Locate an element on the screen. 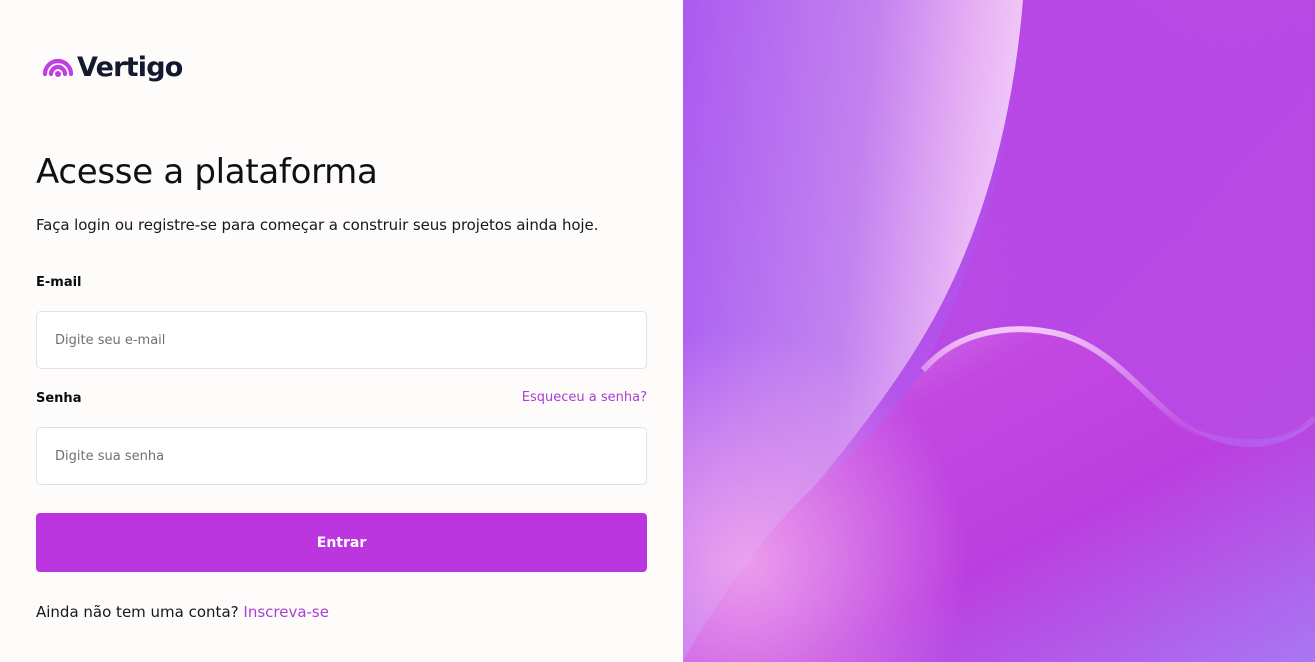  signup-prompt: Ainda não tem uma conta? Inscreva-se is located at coordinates (182, 612).